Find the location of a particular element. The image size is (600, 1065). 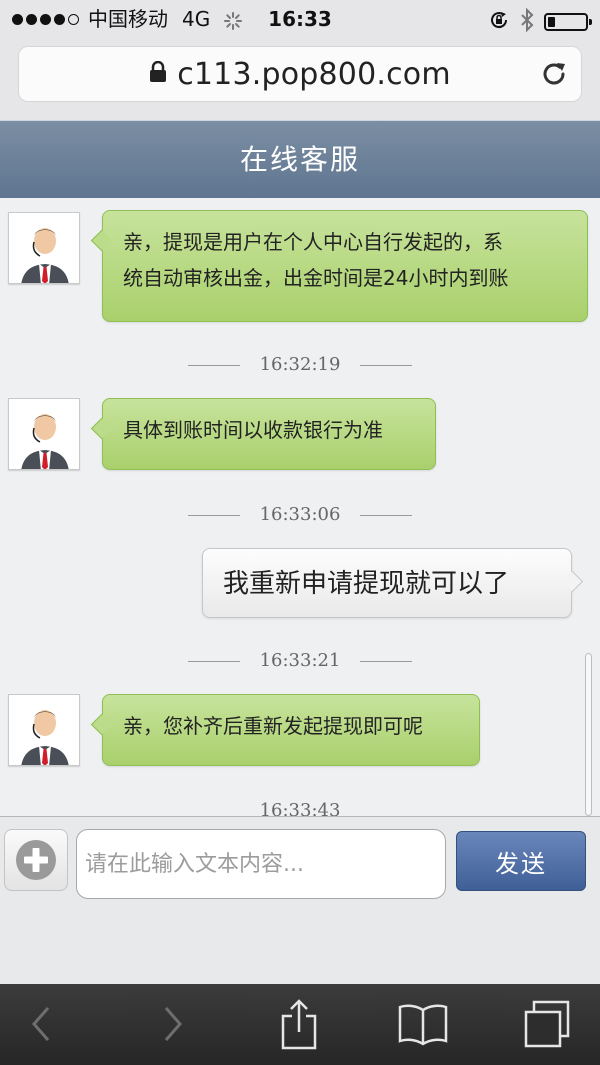

scrollbar is located at coordinates (588, 734).